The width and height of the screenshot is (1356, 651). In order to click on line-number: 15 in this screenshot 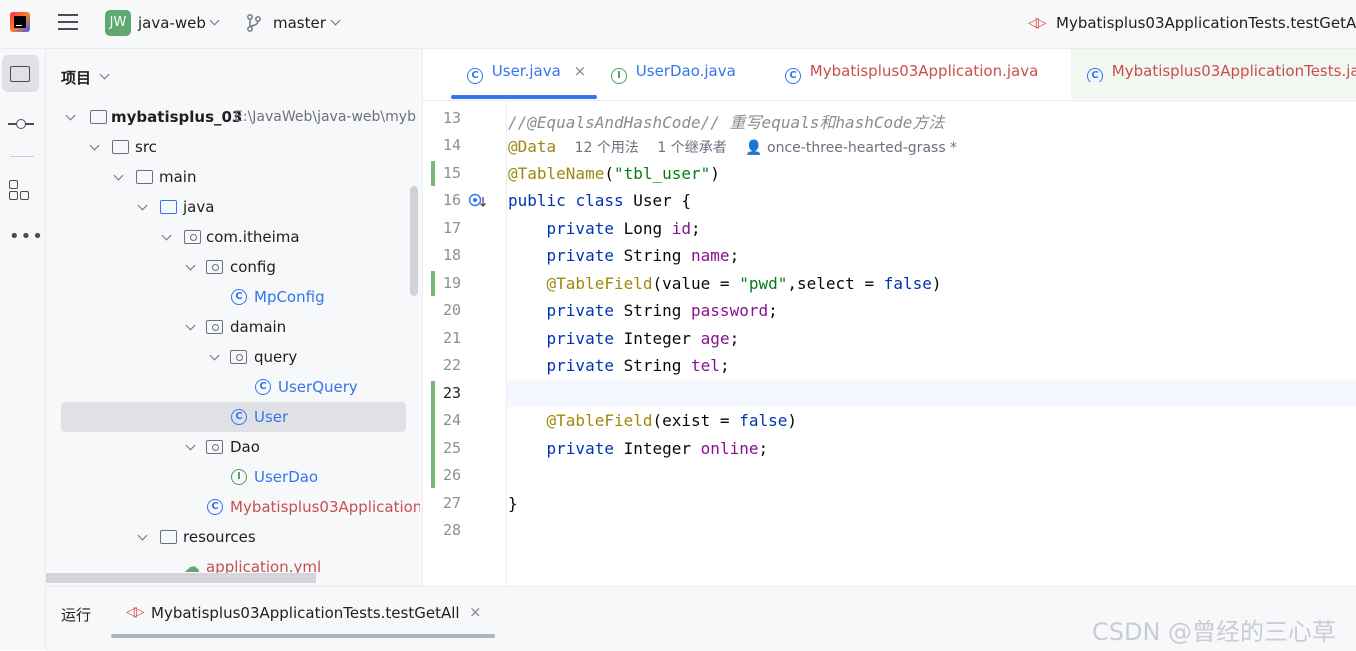, I will do `click(451, 173)`.